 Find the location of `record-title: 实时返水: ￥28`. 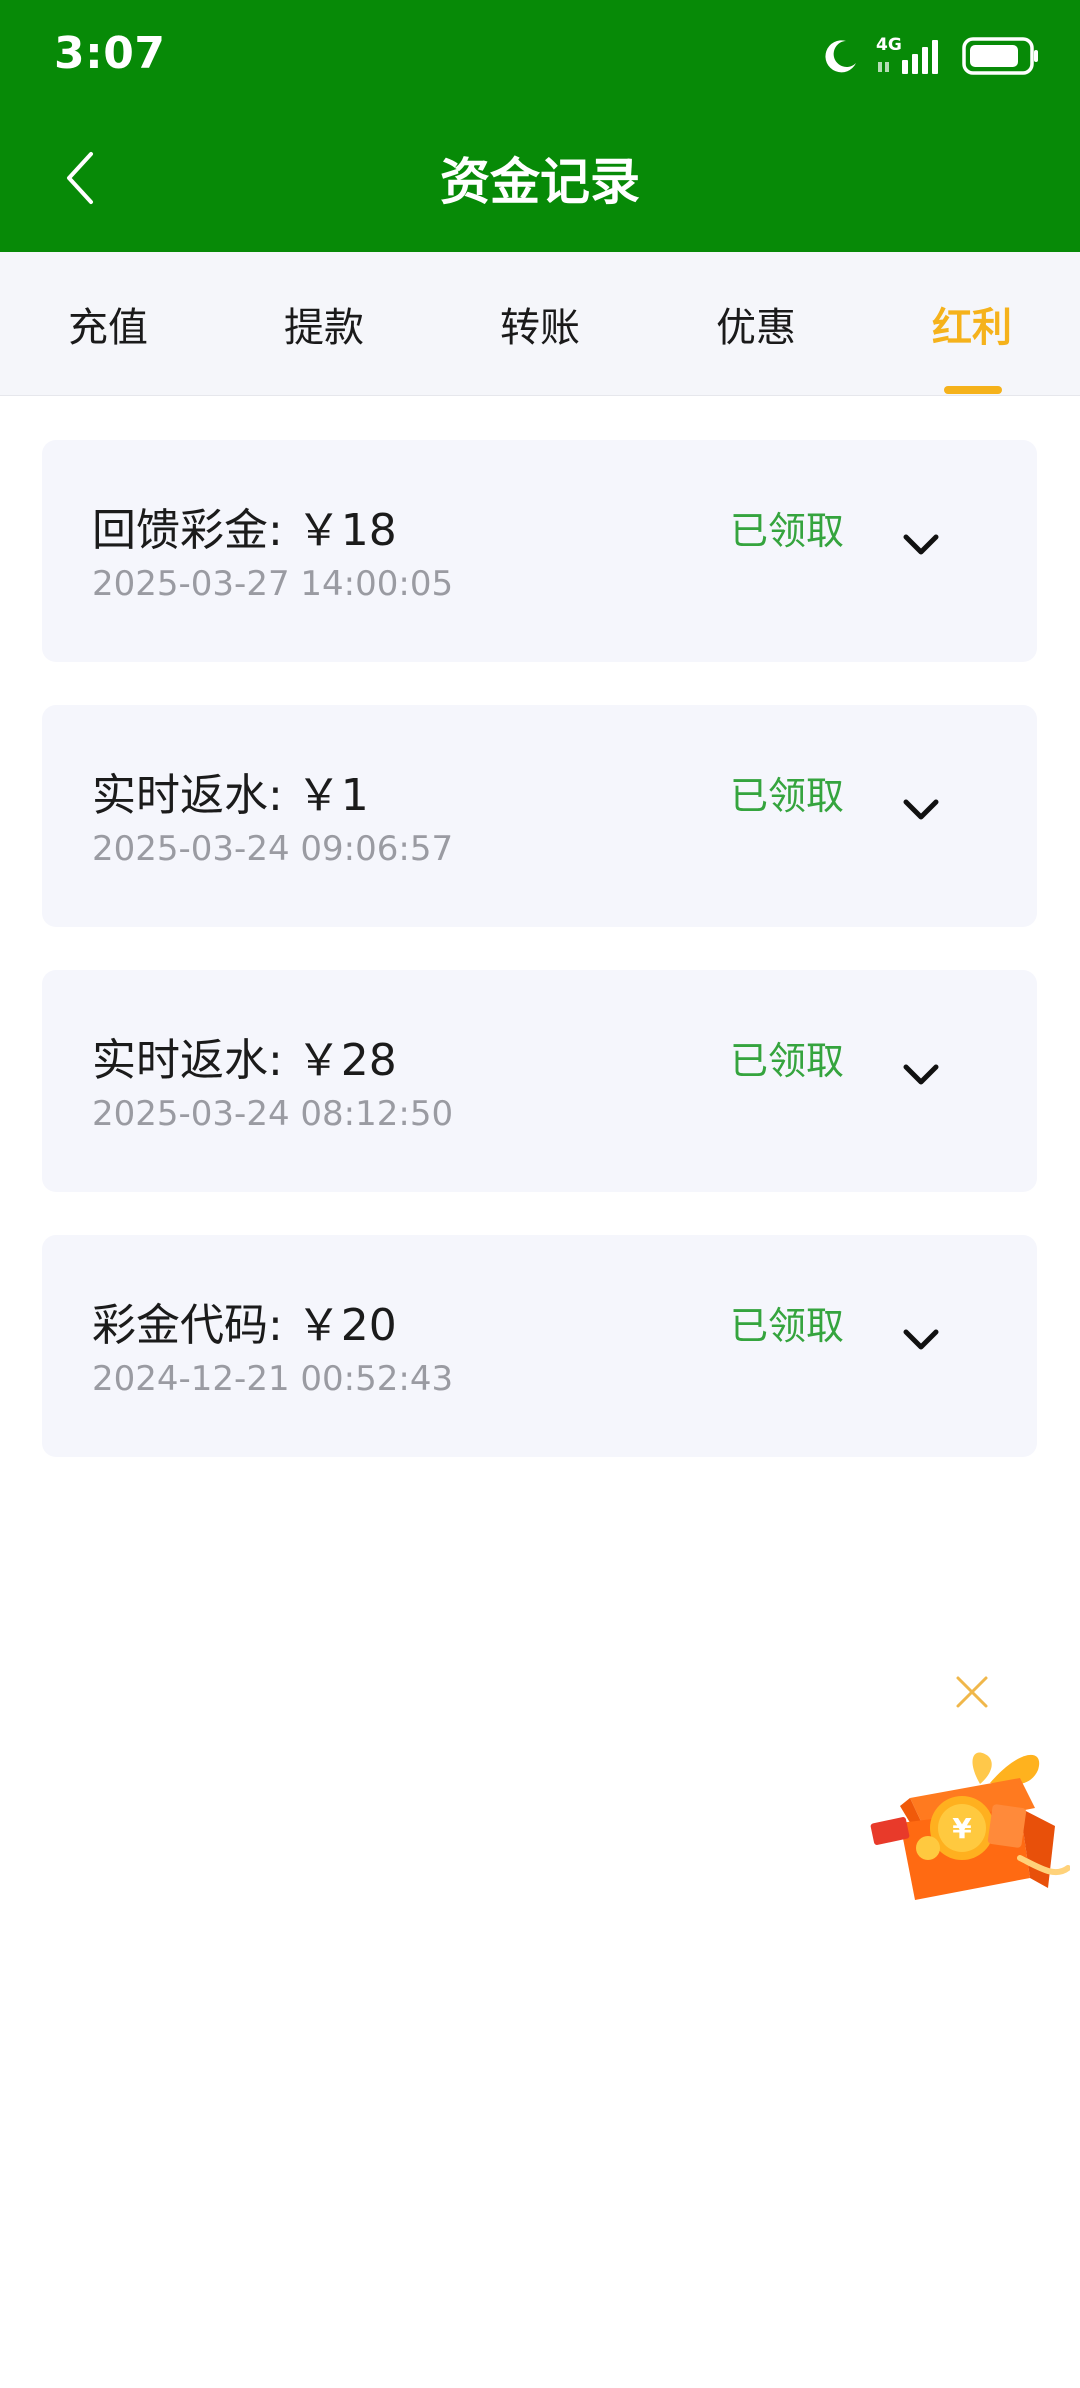

record-title: 实时返水: ￥28 is located at coordinates (244, 1060).